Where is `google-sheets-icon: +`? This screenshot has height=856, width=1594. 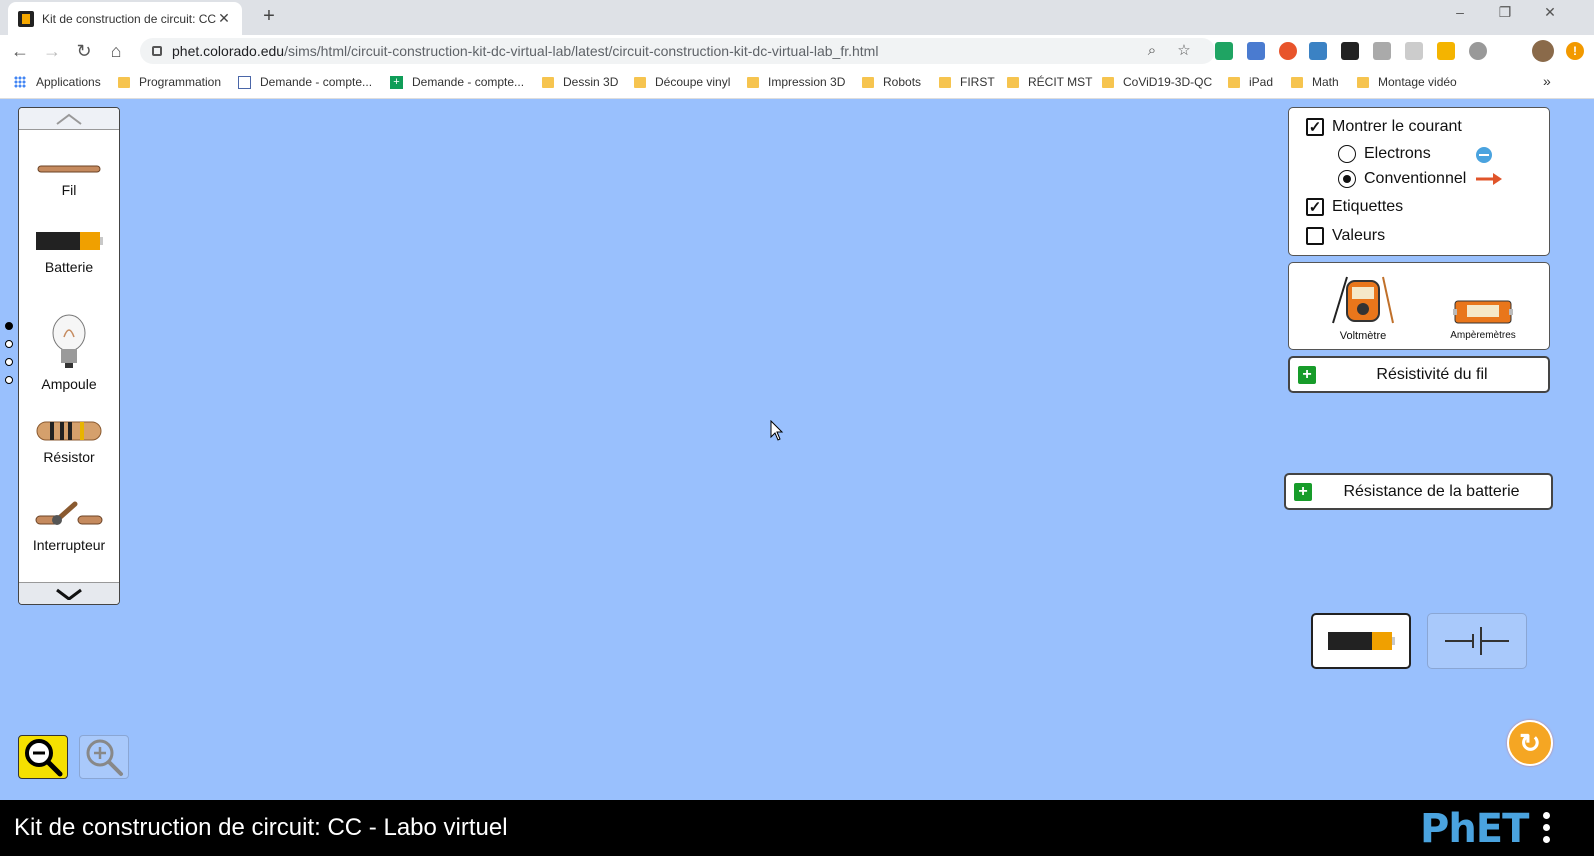
google-sheets-icon: + is located at coordinates (396, 82).